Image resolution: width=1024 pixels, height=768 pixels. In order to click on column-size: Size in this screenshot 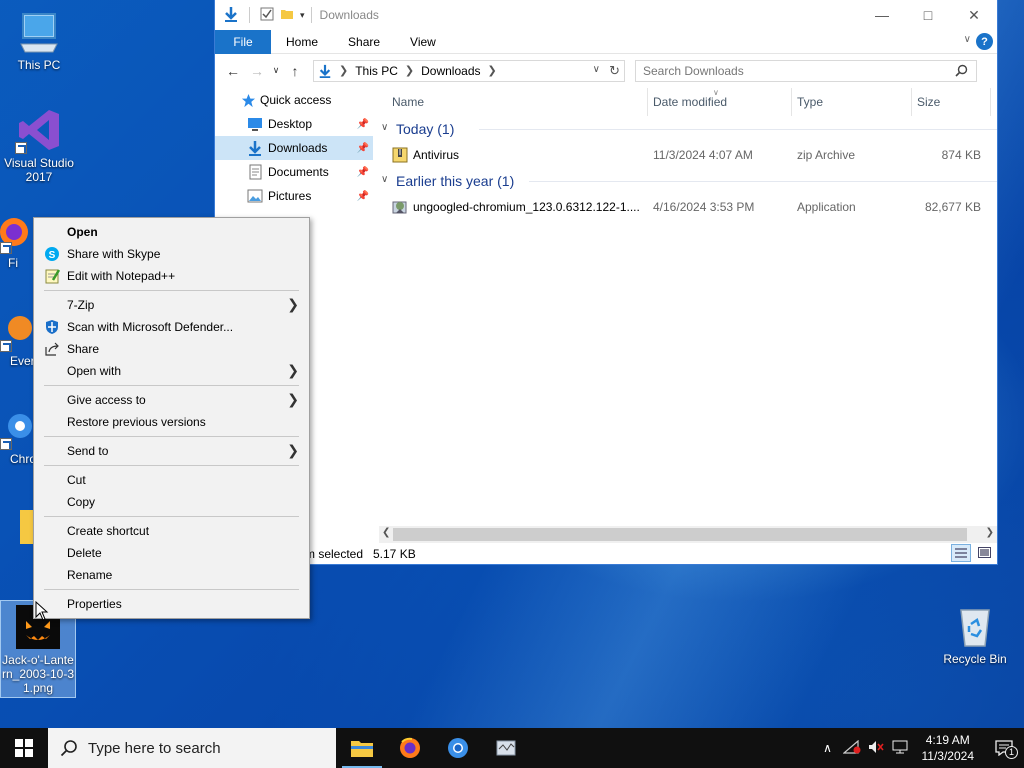, I will do `click(928, 102)`.